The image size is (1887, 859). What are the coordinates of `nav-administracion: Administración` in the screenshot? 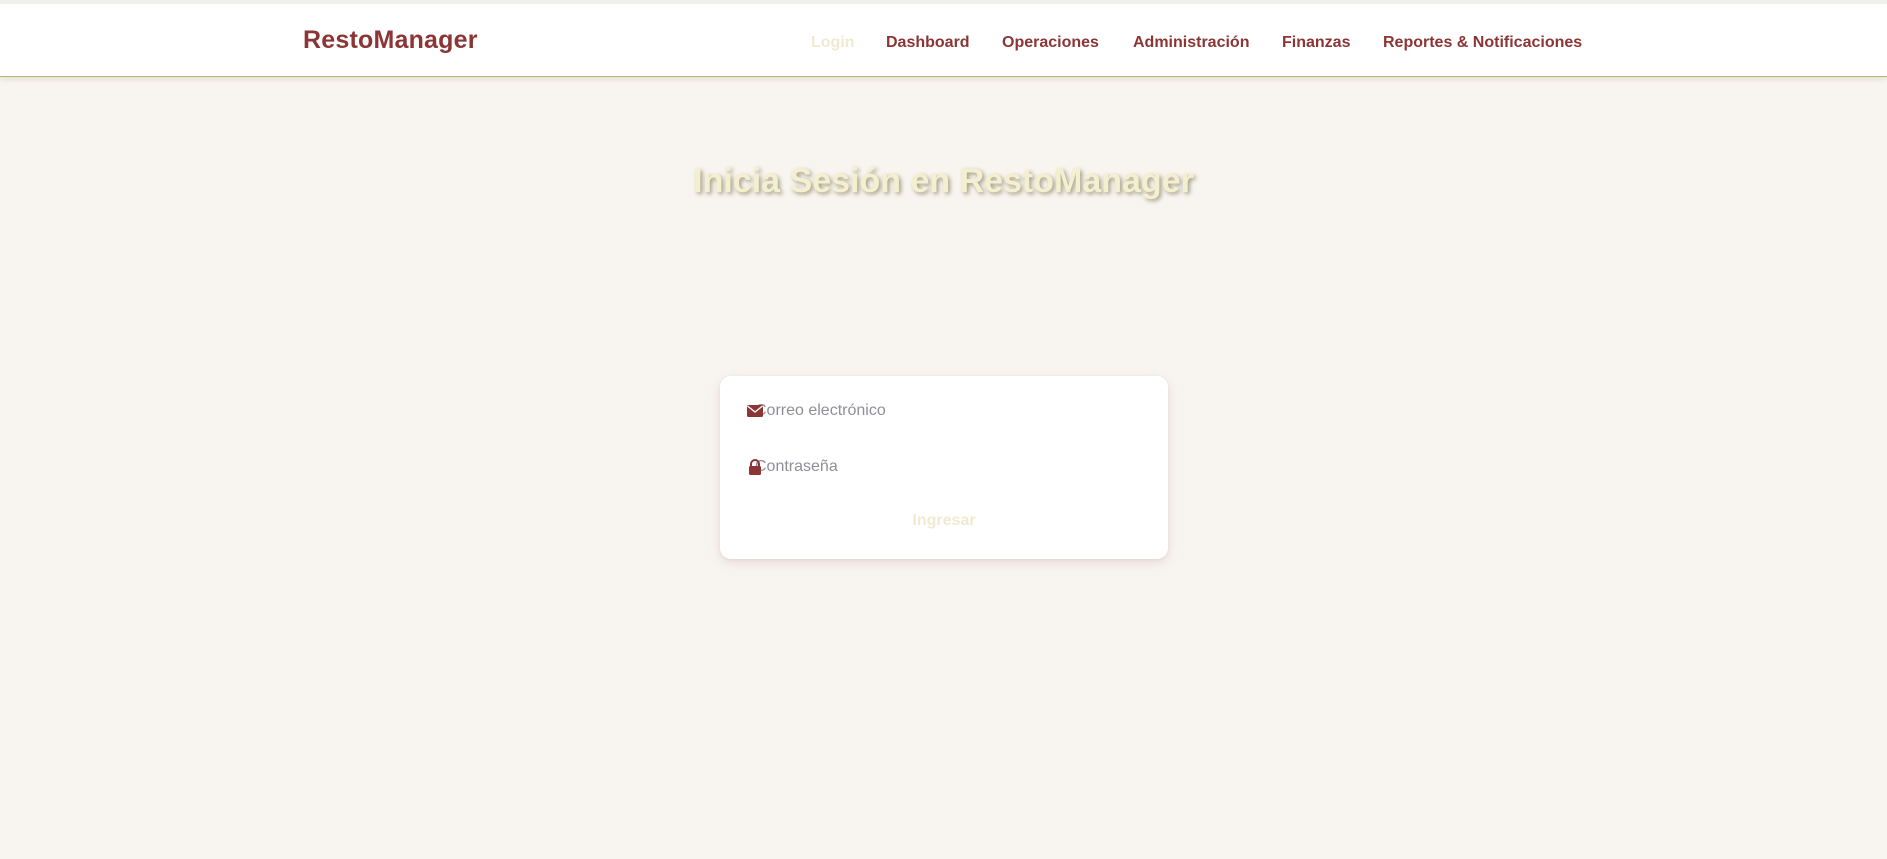 It's located at (1191, 43).